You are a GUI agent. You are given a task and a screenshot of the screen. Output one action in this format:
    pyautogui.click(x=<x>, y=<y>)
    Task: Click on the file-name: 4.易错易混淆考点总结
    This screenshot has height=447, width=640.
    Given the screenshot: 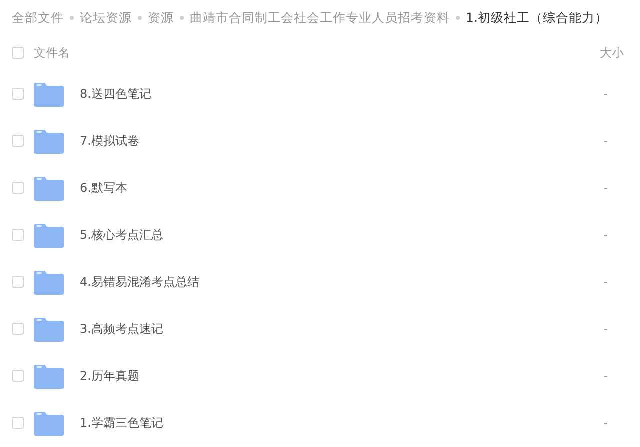 What is the action you would take?
    pyautogui.click(x=140, y=281)
    